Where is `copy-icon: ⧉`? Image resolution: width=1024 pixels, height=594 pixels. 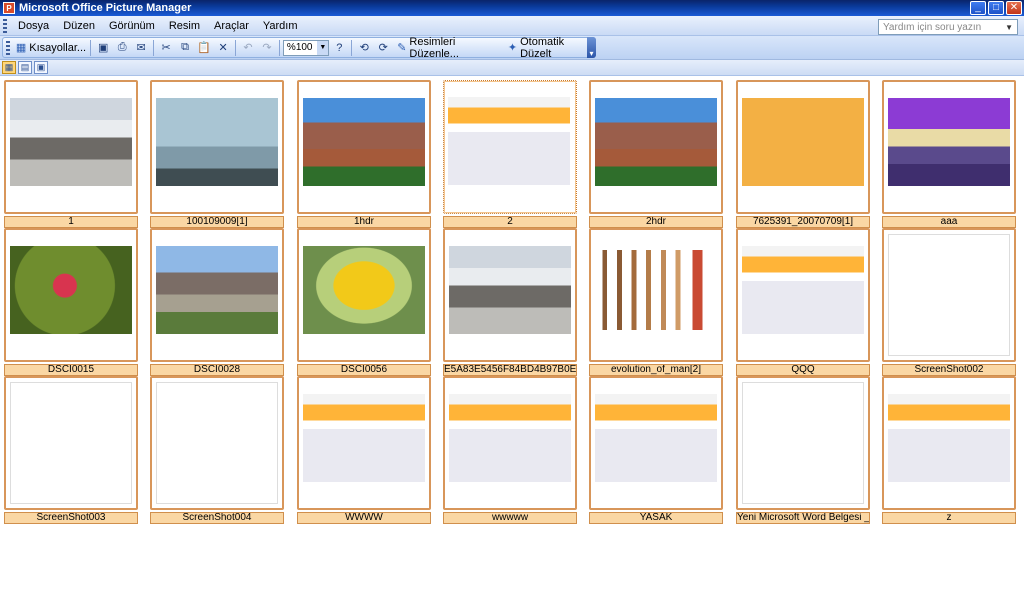
copy-icon: ⧉ is located at coordinates (185, 48).